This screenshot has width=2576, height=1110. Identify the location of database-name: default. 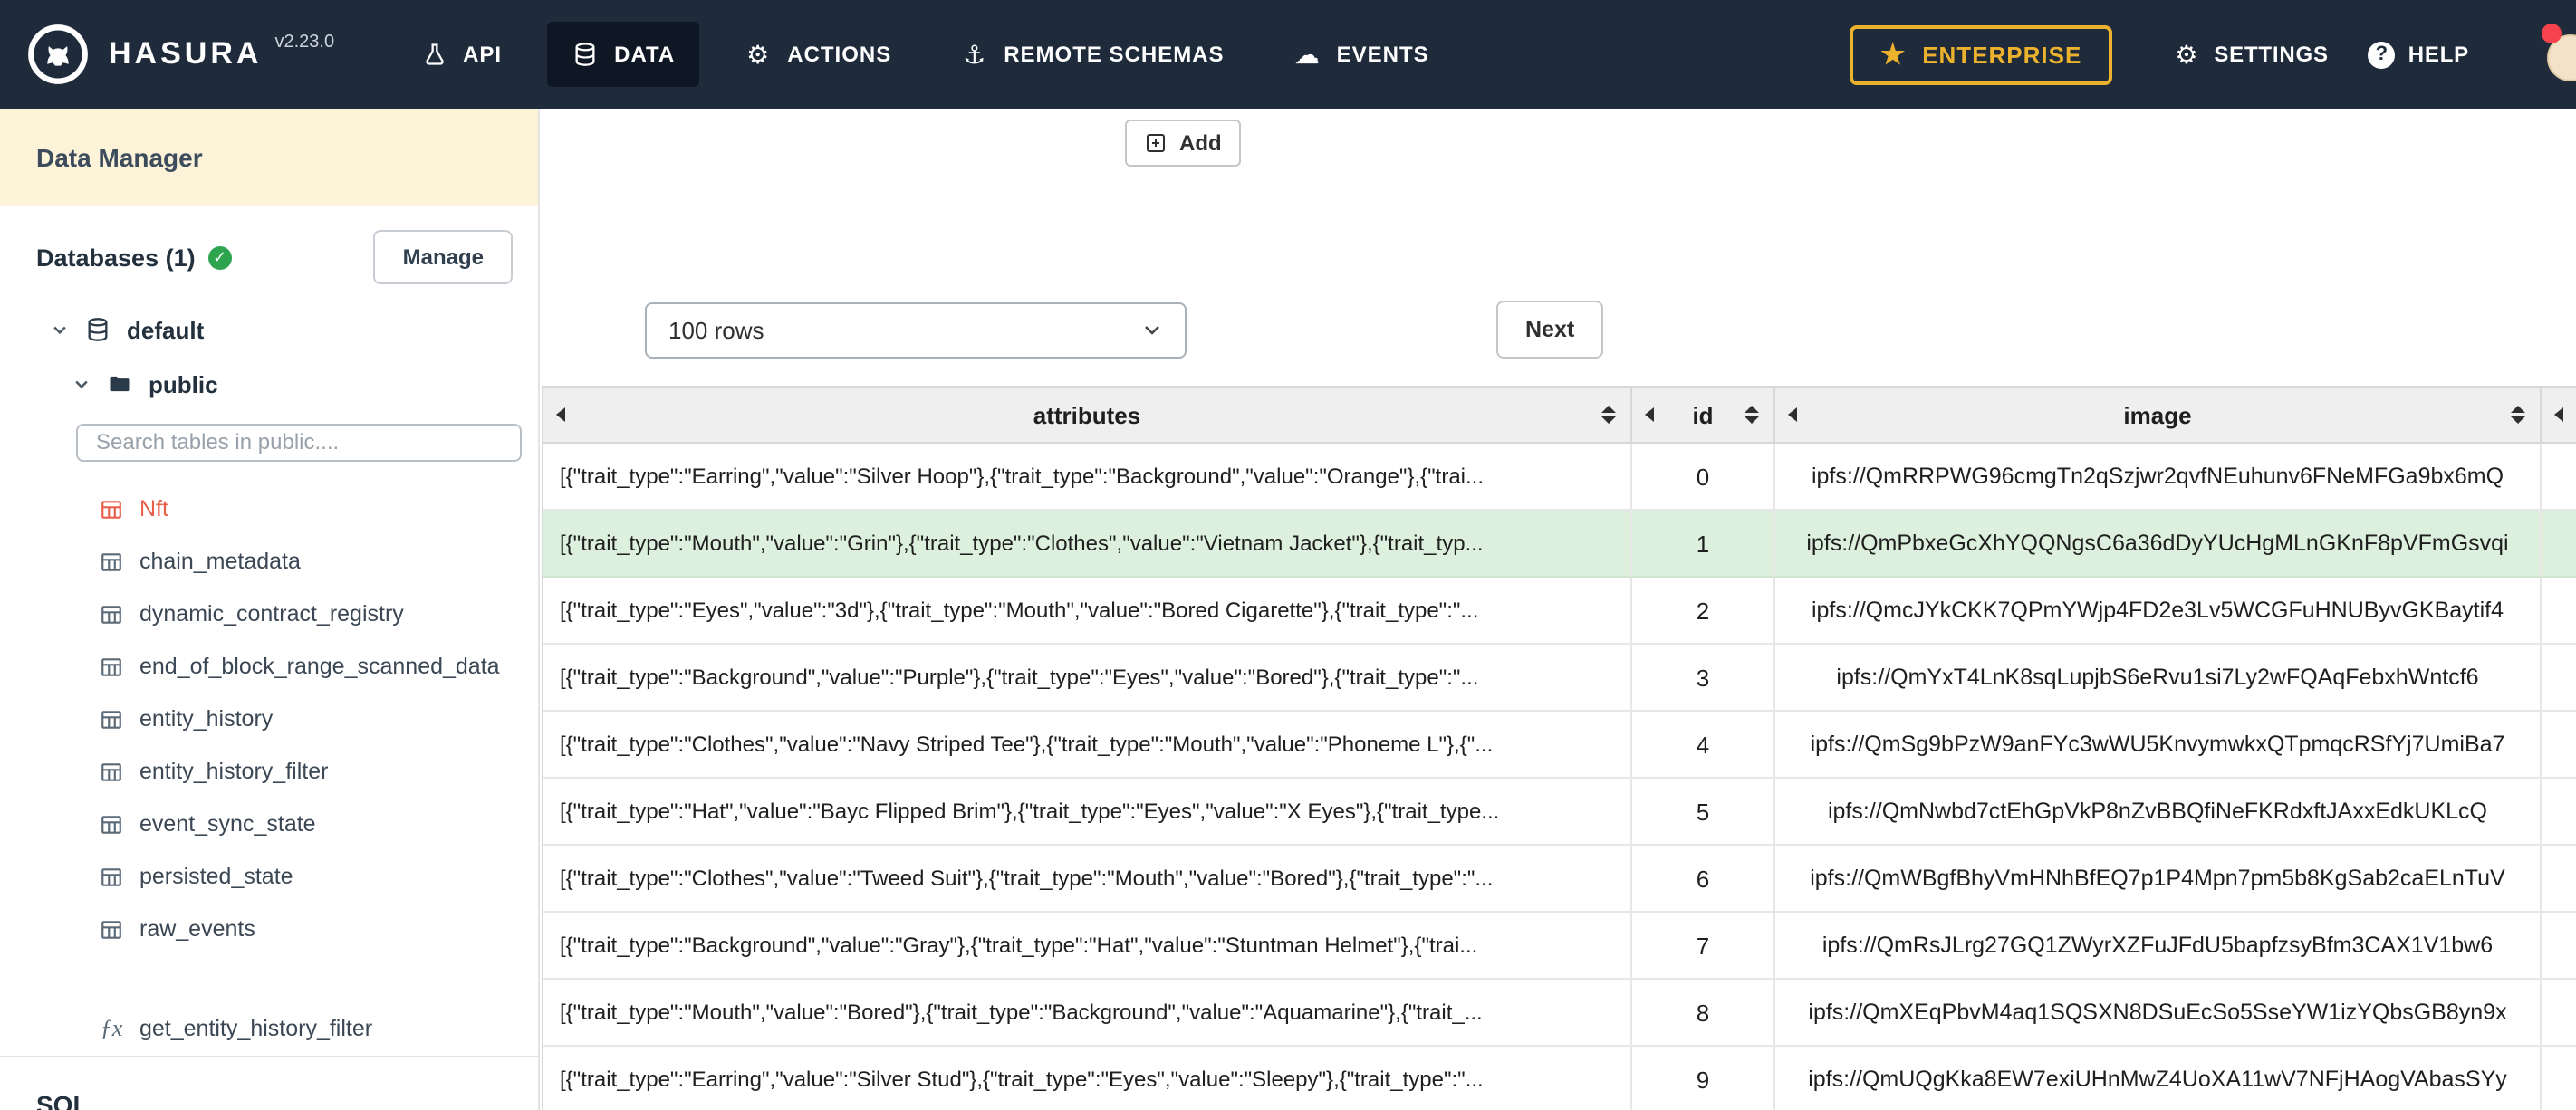
(166, 329).